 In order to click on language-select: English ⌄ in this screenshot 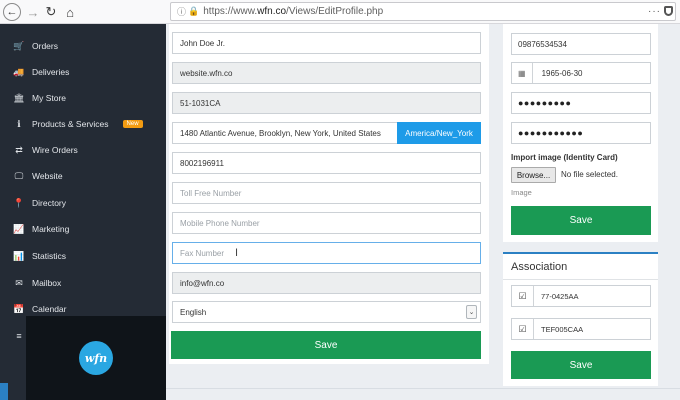, I will do `click(326, 312)`.